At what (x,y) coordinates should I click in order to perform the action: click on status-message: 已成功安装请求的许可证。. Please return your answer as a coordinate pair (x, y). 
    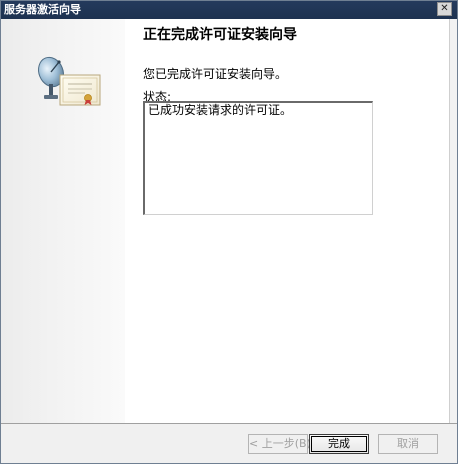
    Looking at the image, I should click on (220, 110).